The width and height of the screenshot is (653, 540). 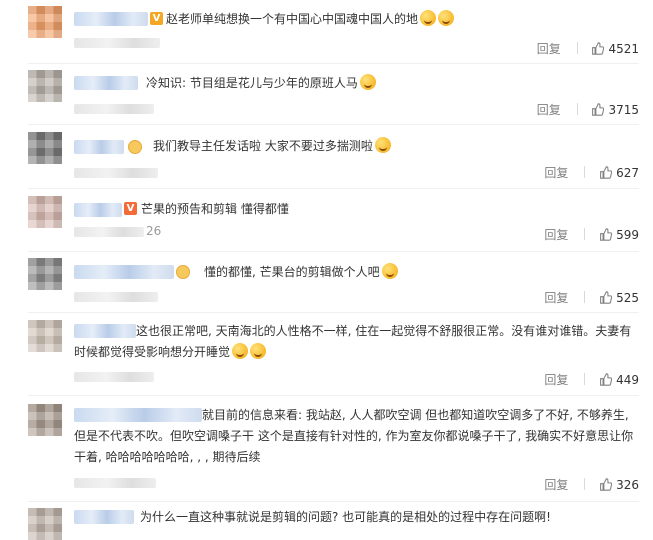 I want to click on comment-text-line: 时候都觉得受影响想分开睡觉, so click(x=170, y=352).